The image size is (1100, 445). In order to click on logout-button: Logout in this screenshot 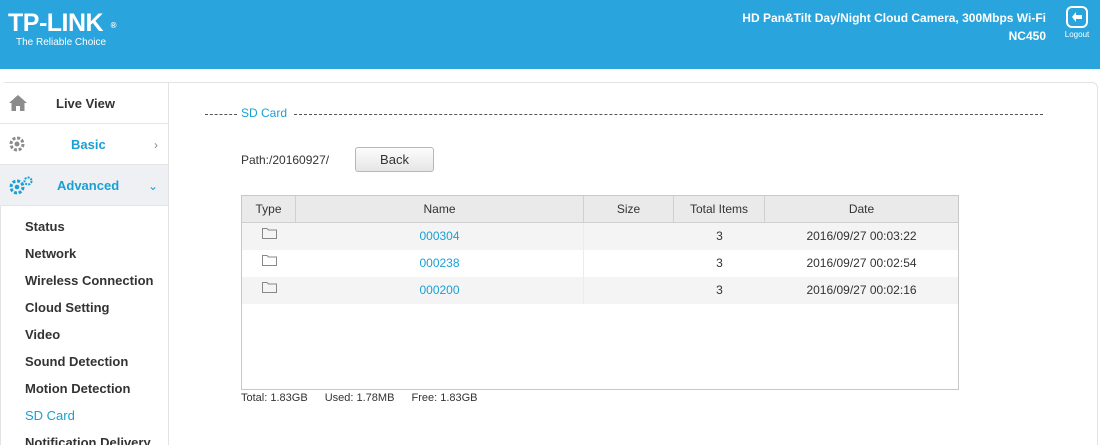, I will do `click(1077, 22)`.